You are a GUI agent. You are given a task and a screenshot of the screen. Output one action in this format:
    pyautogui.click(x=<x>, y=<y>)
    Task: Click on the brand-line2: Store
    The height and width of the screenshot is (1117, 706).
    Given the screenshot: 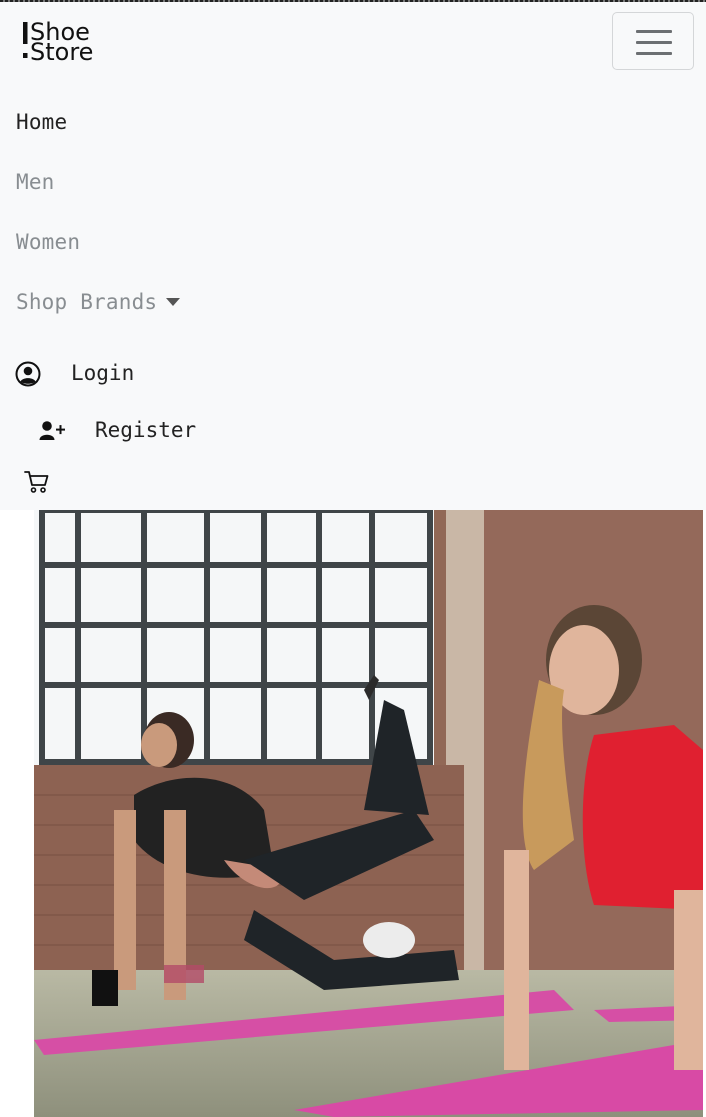 What is the action you would take?
    pyautogui.click(x=61, y=51)
    